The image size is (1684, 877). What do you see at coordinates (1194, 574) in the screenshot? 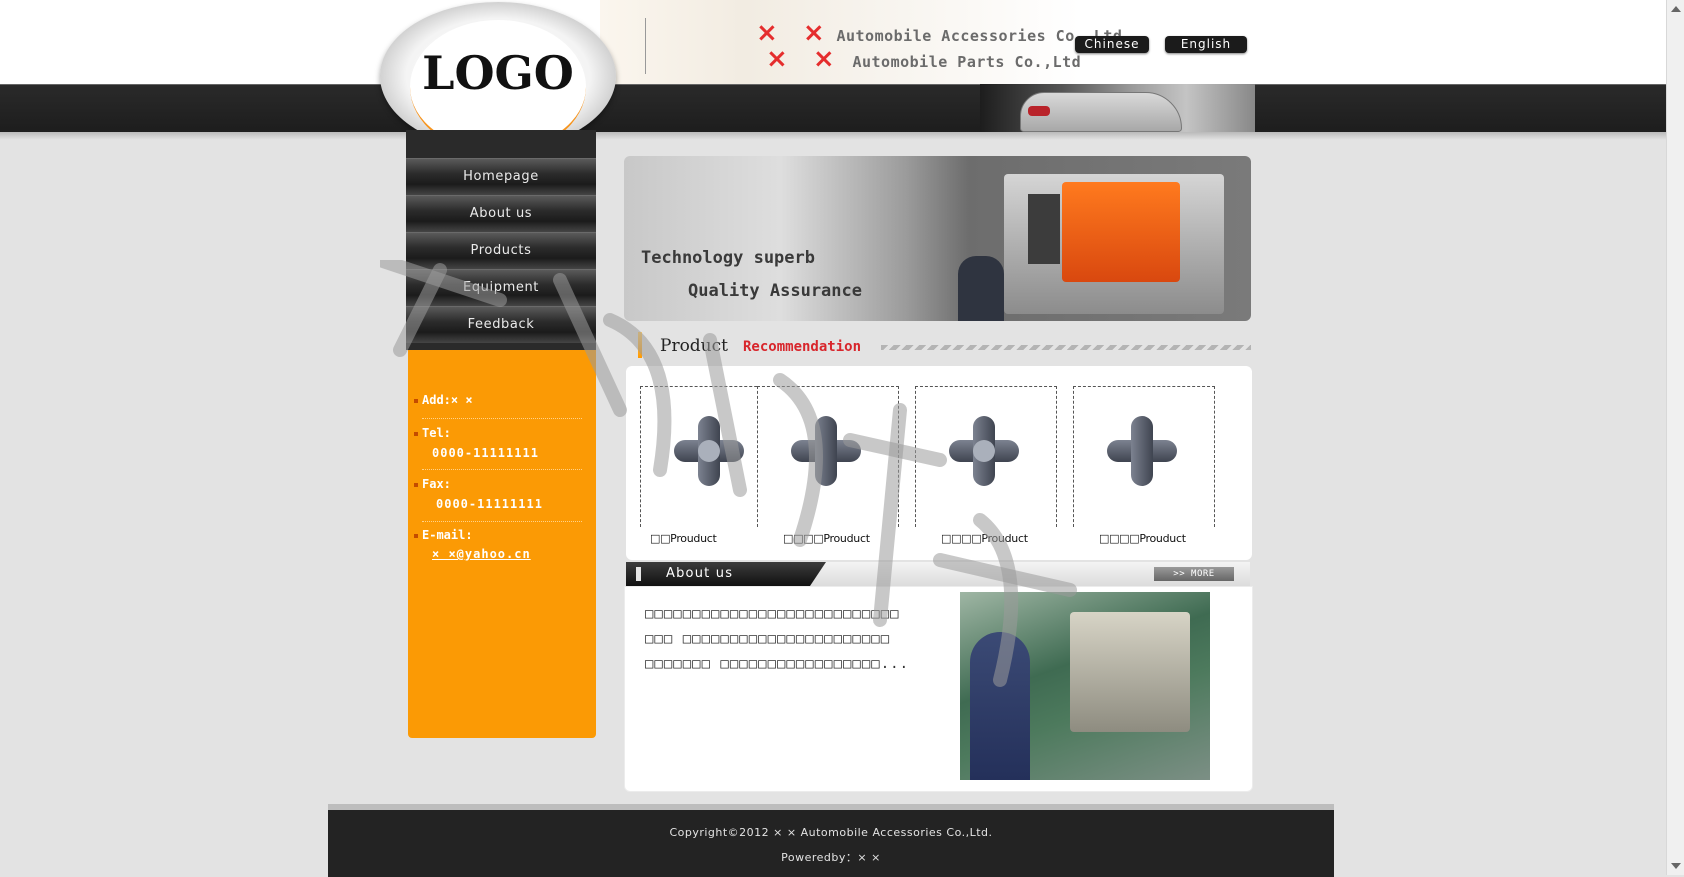
I see `more-button: >> MORE` at bounding box center [1194, 574].